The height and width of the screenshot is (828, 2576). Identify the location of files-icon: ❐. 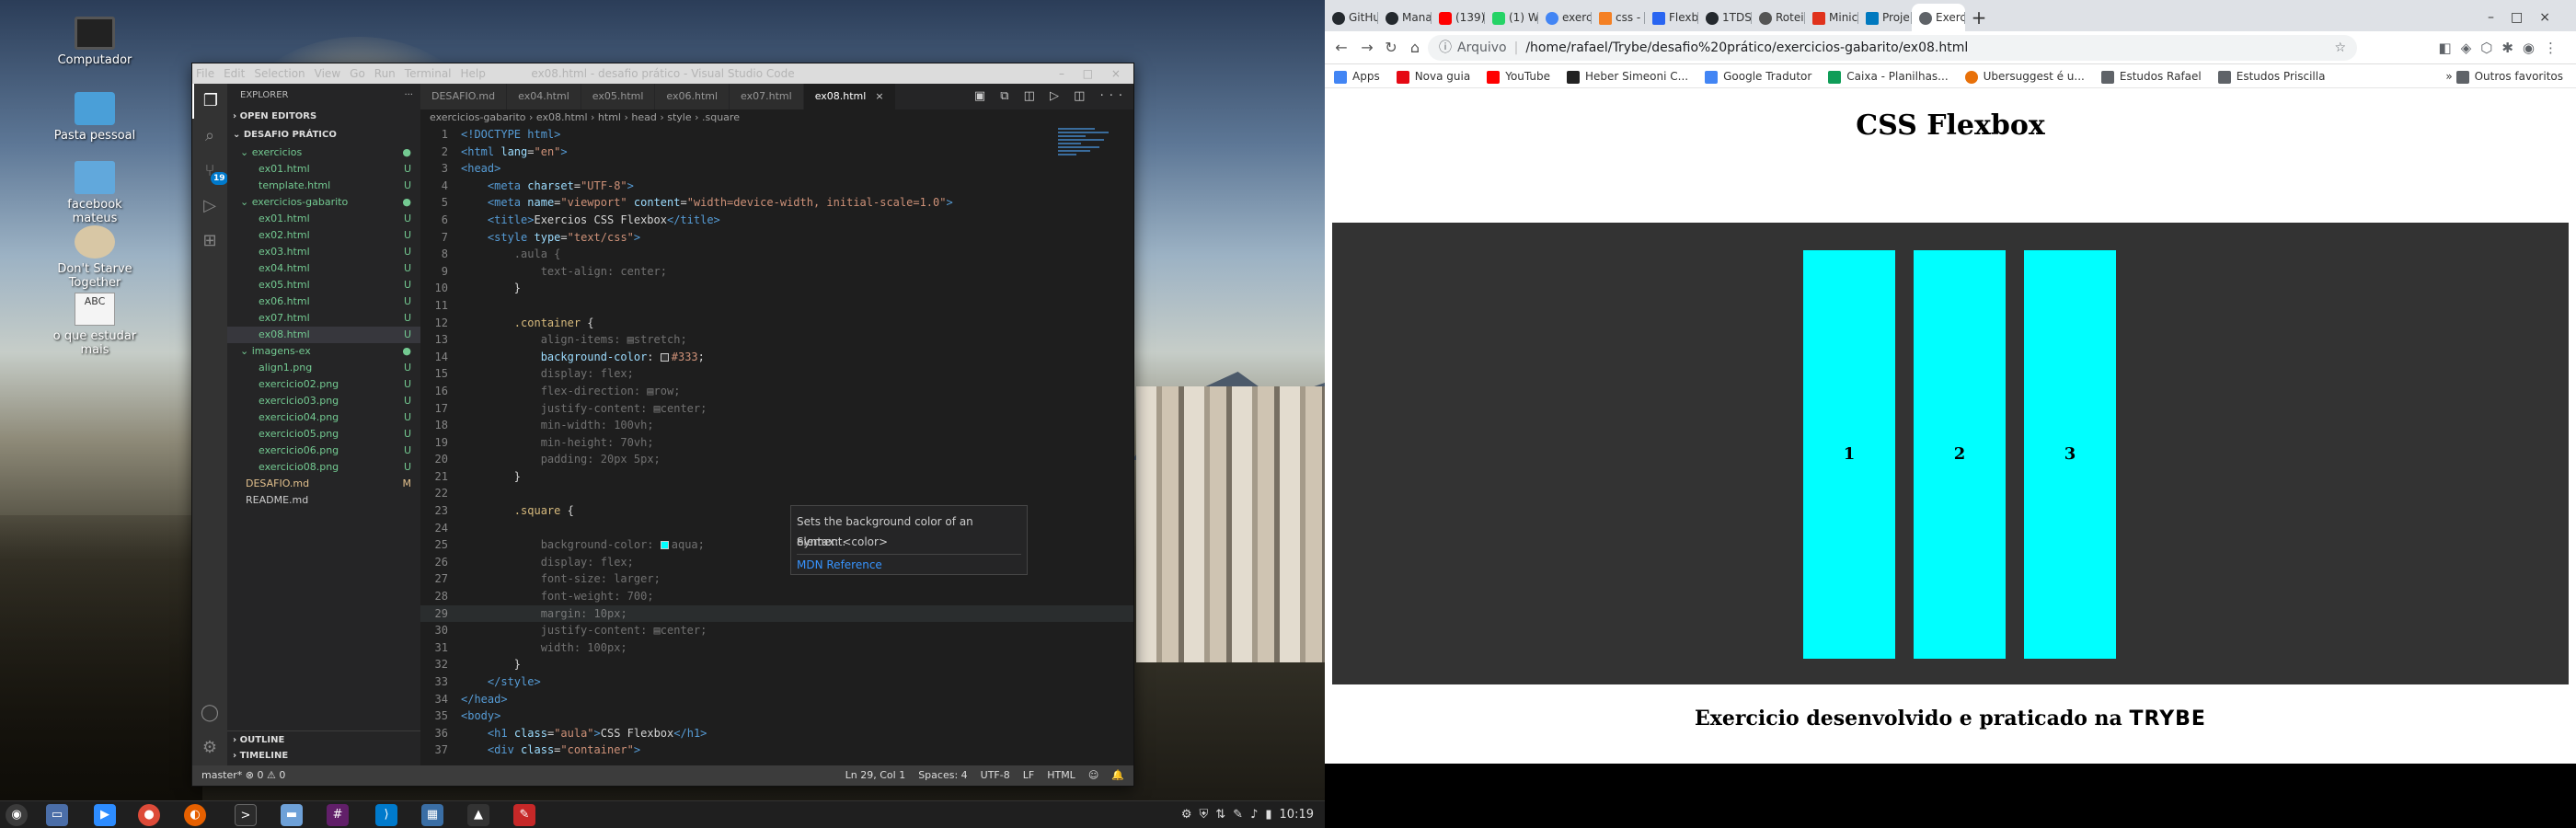
(209, 101).